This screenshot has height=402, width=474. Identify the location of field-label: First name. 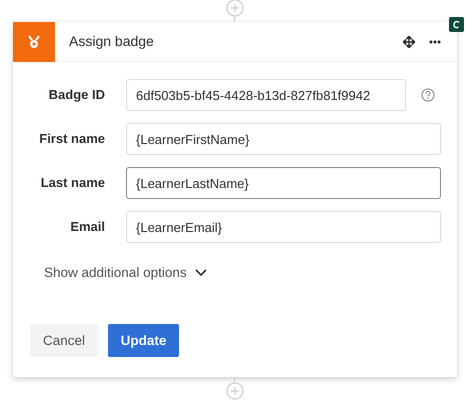
(71, 139).